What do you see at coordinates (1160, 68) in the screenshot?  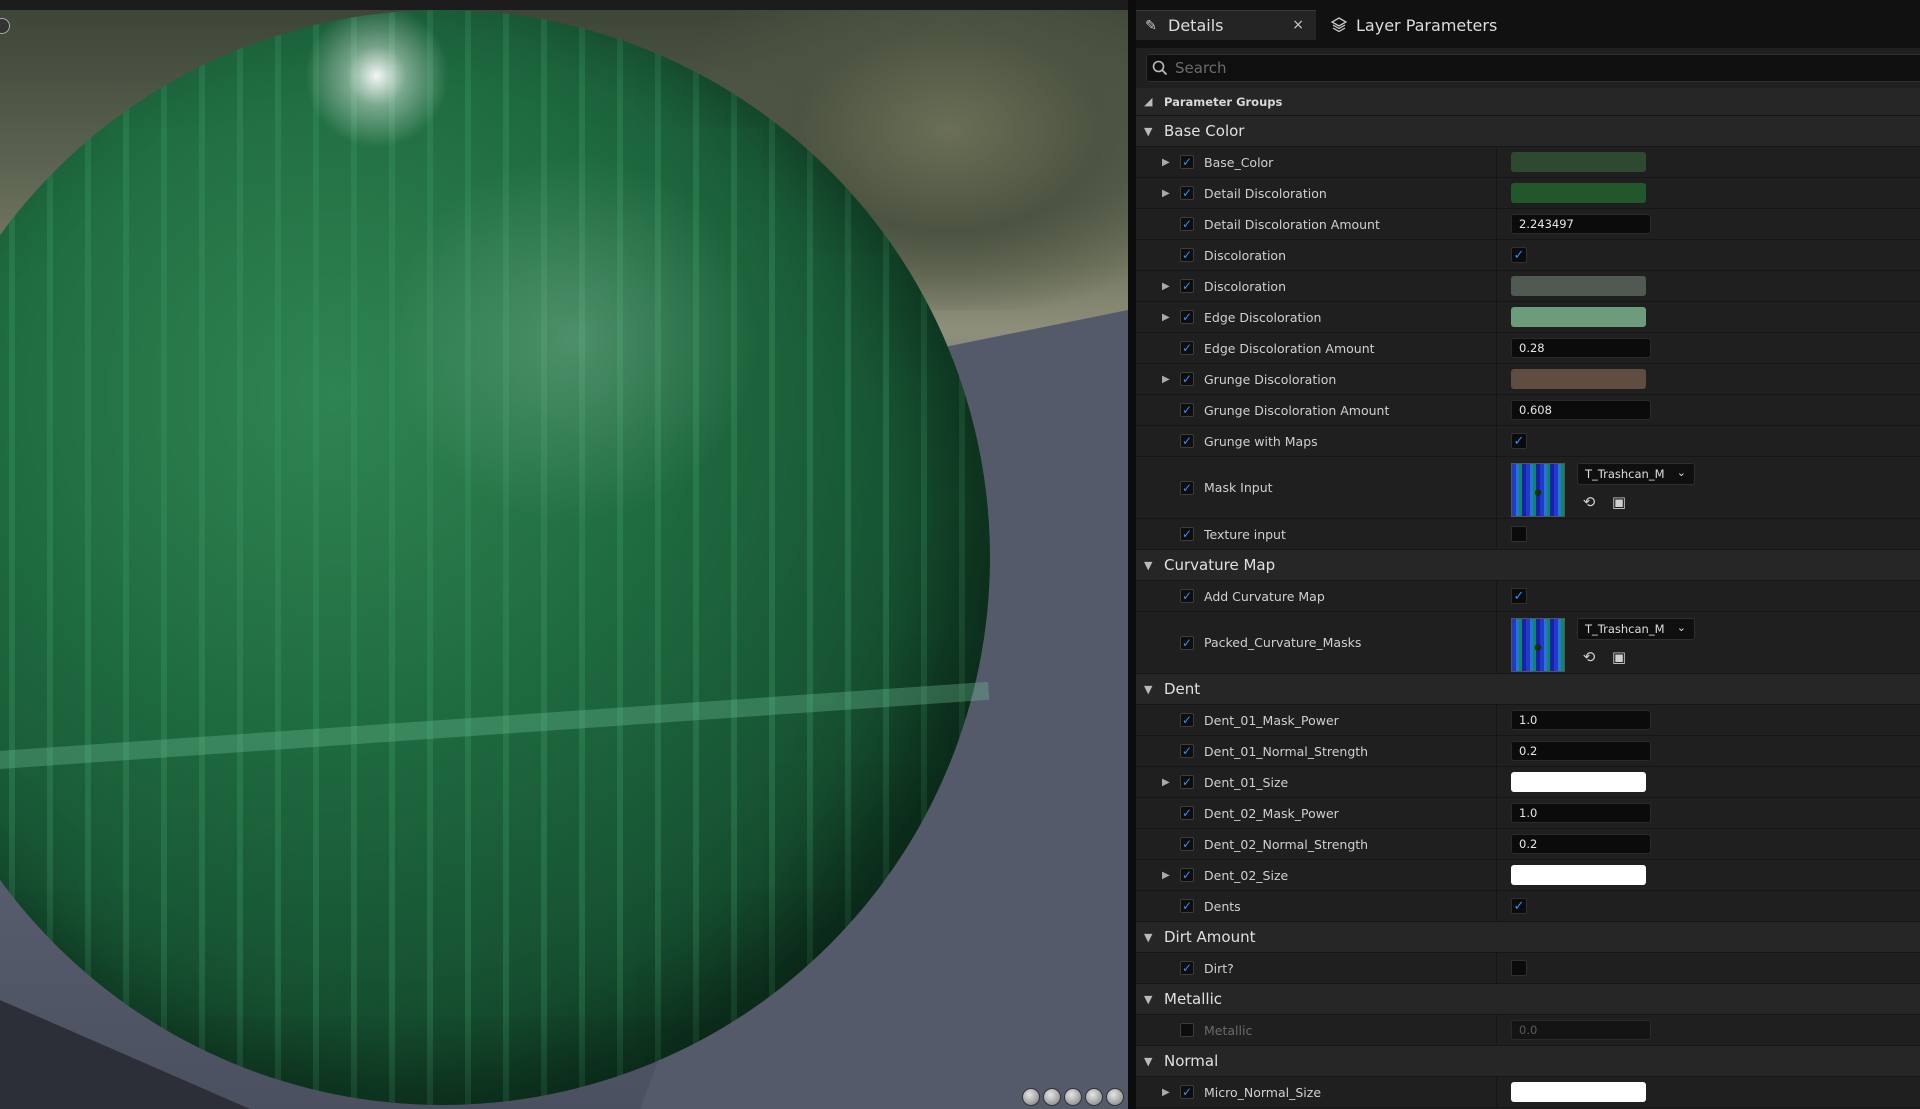 I see `search-icon` at bounding box center [1160, 68].